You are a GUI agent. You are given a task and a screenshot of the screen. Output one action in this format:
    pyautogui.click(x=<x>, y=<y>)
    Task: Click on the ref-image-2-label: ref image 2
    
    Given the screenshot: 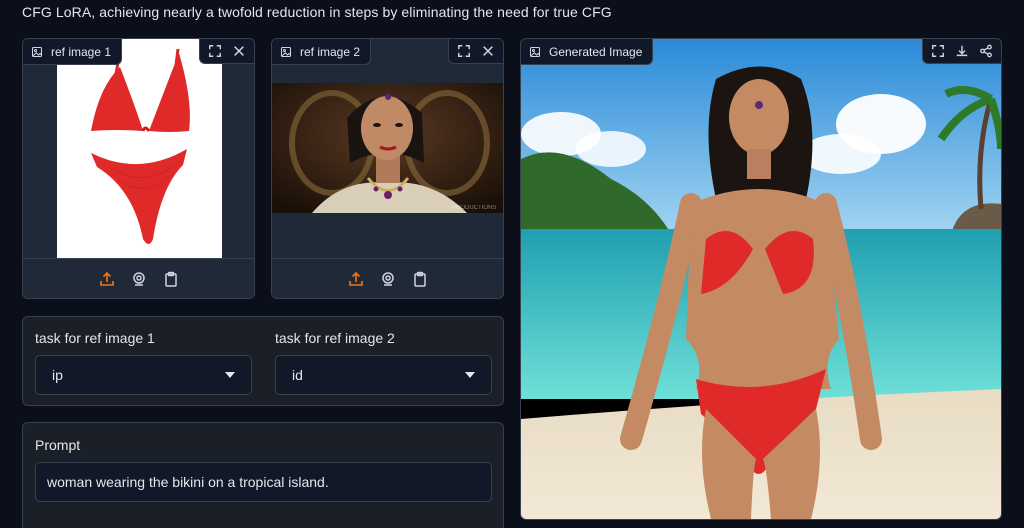 What is the action you would take?
    pyautogui.click(x=322, y=52)
    